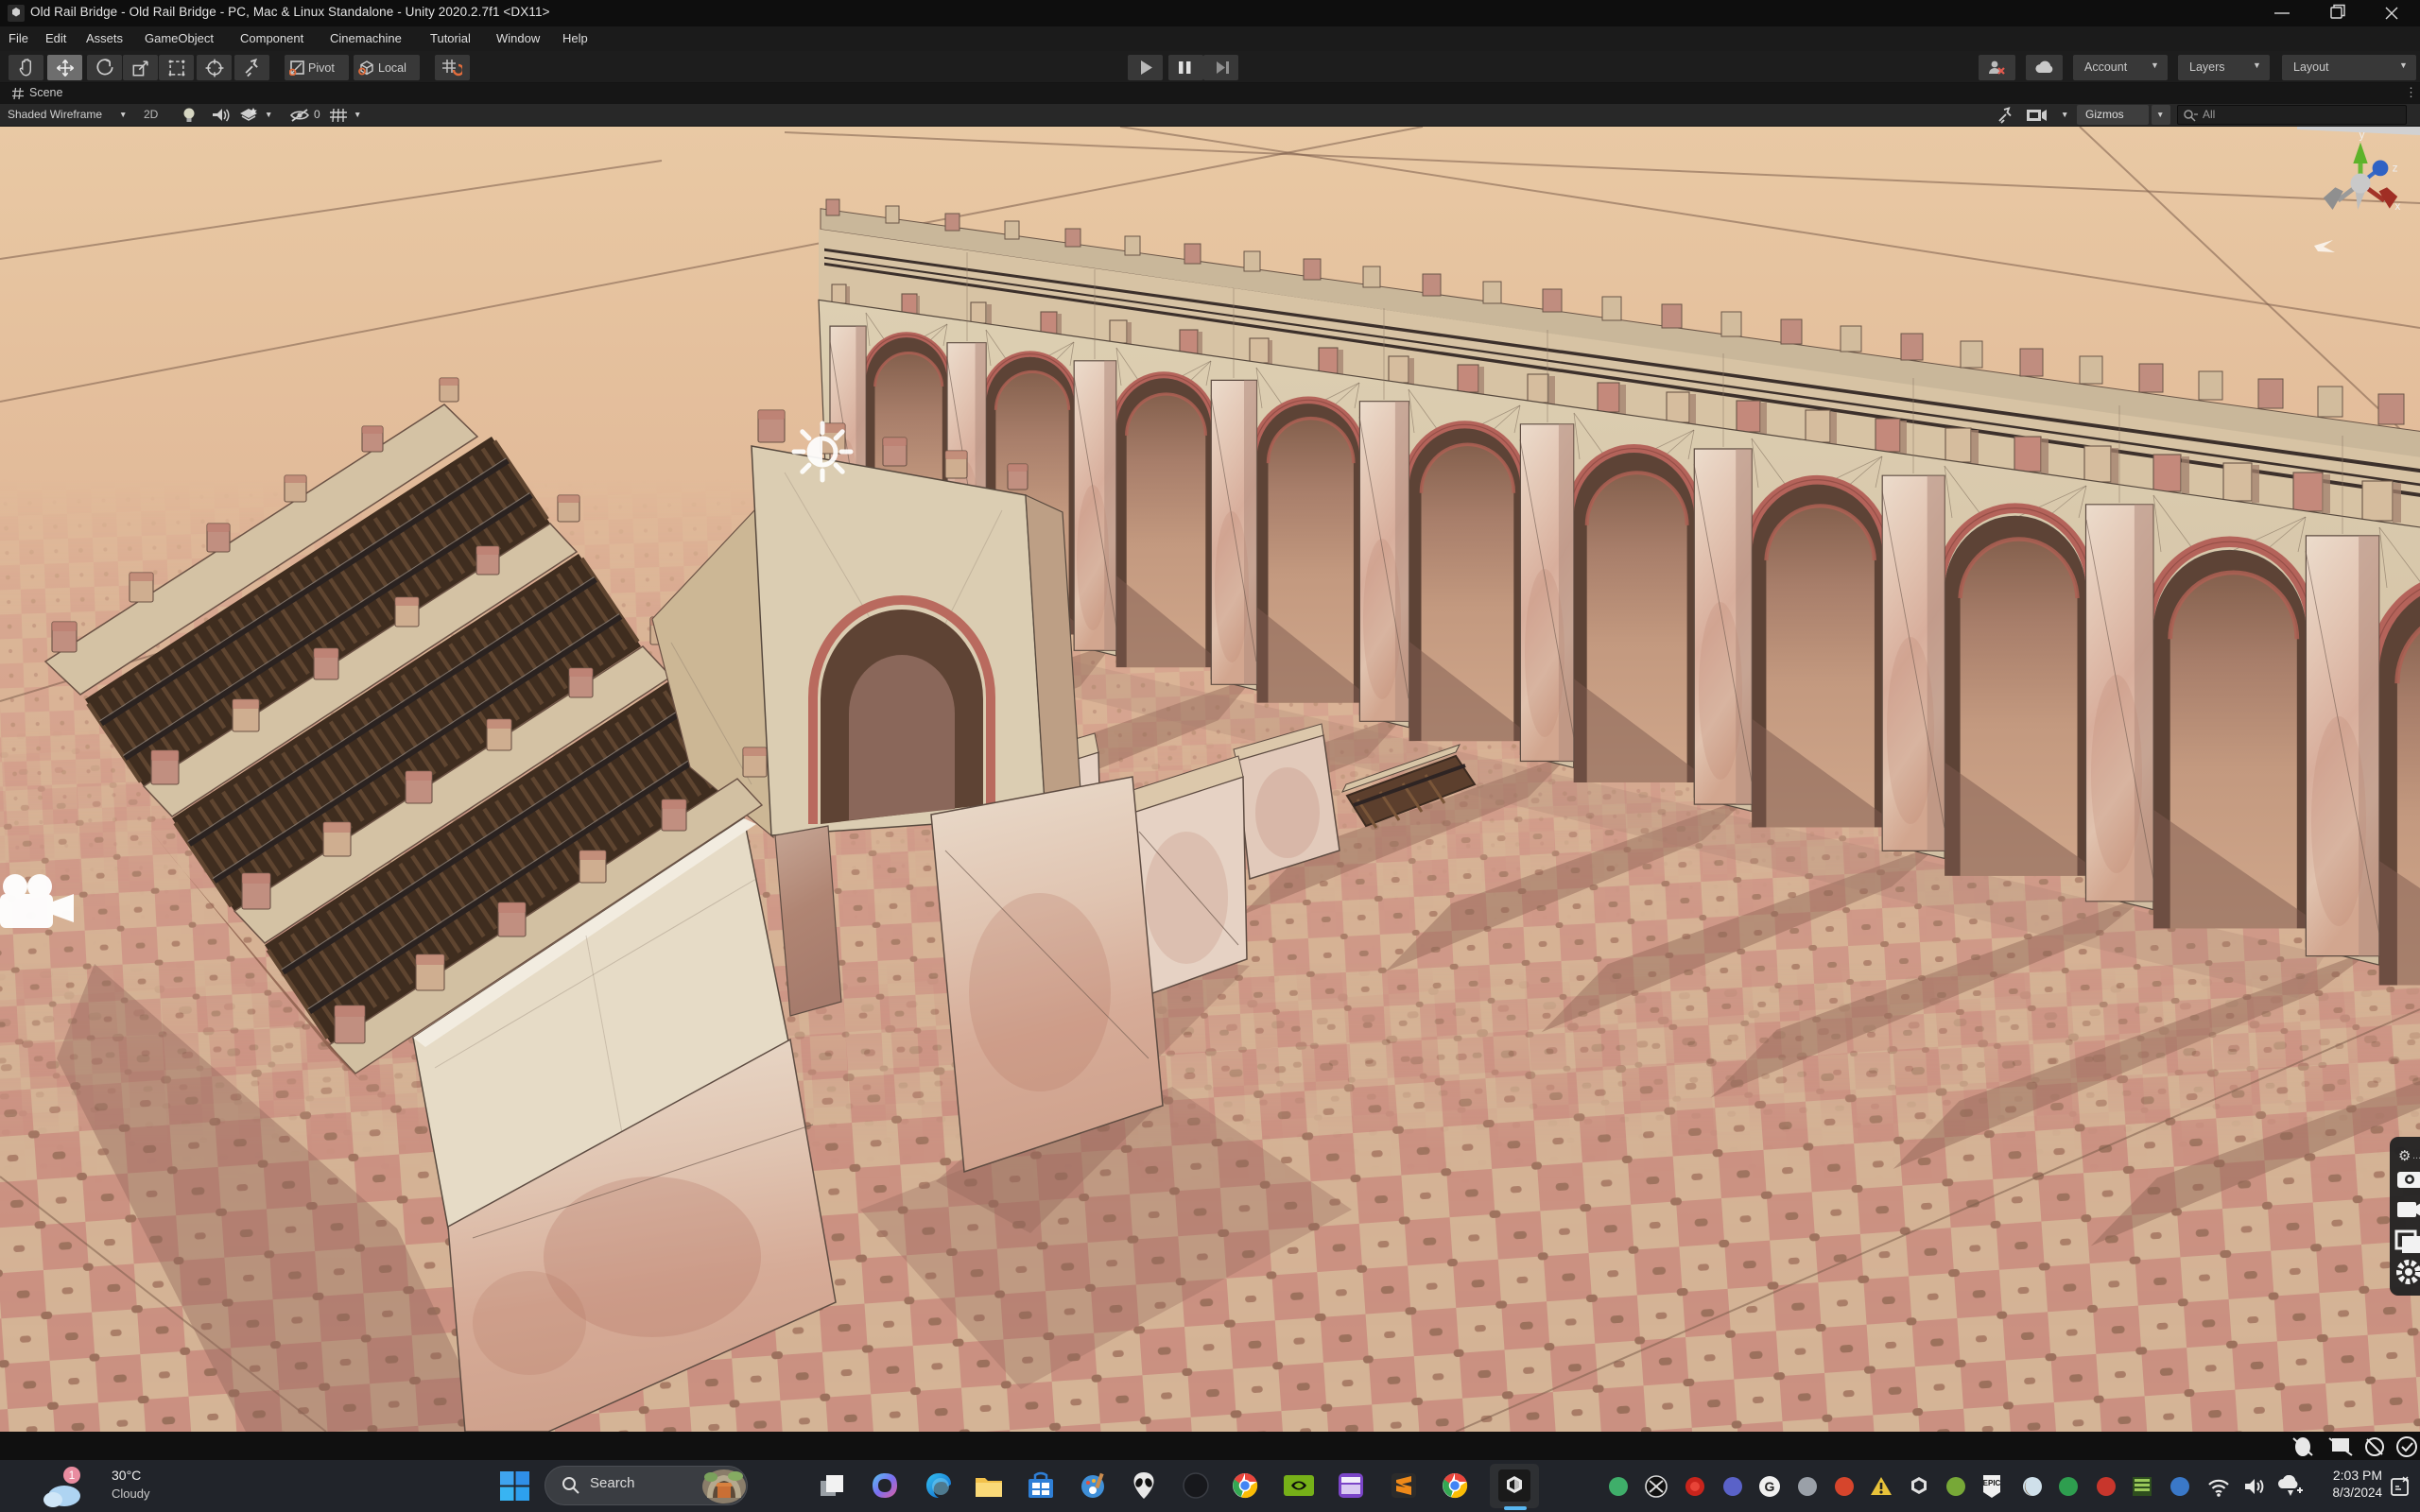  What do you see at coordinates (1770, 1486) in the screenshot?
I see `svg-text: G` at bounding box center [1770, 1486].